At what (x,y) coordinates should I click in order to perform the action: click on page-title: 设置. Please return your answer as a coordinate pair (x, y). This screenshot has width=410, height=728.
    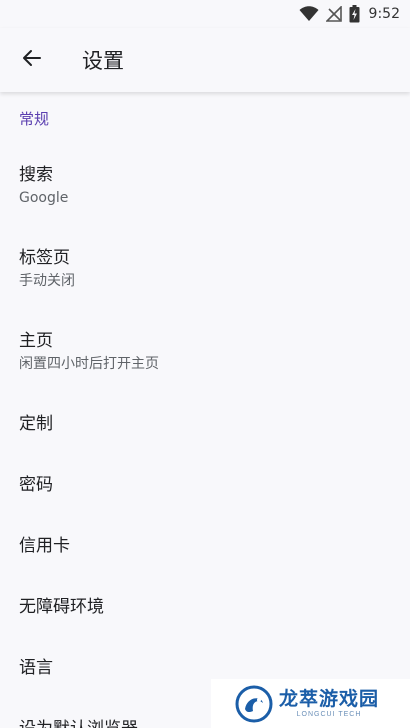
    Looking at the image, I should click on (103, 61).